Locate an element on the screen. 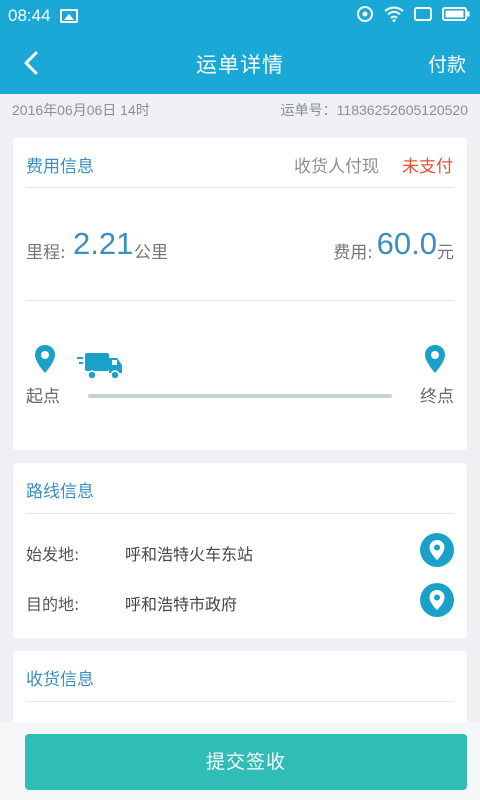 Image resolution: width=480 pixels, height=800 pixels. fee-label: 费用: is located at coordinates (353, 253).